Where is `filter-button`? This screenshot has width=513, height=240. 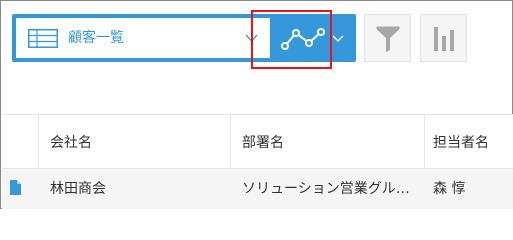
filter-button is located at coordinates (387, 38).